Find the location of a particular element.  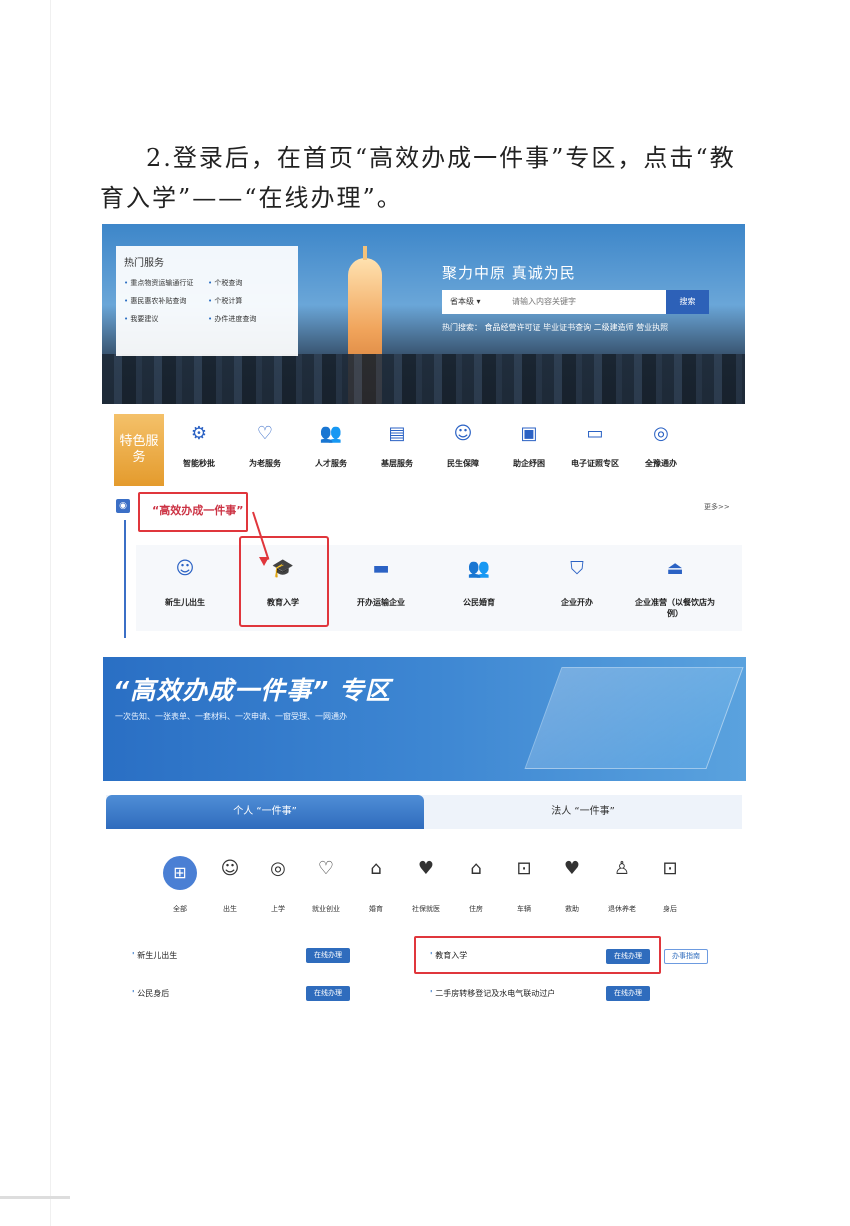

hot-item: 我要建议 is located at coordinates (141, 319).